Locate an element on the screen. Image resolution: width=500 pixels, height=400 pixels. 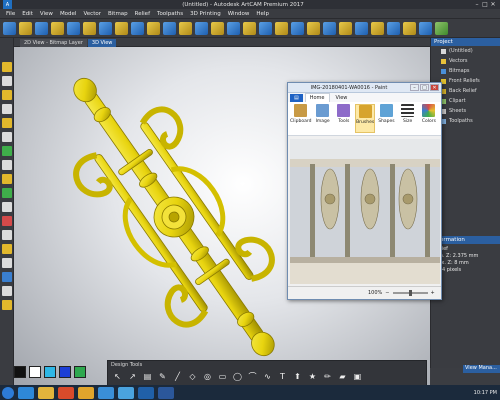
artcam-icon is located at coordinates (106, 392).